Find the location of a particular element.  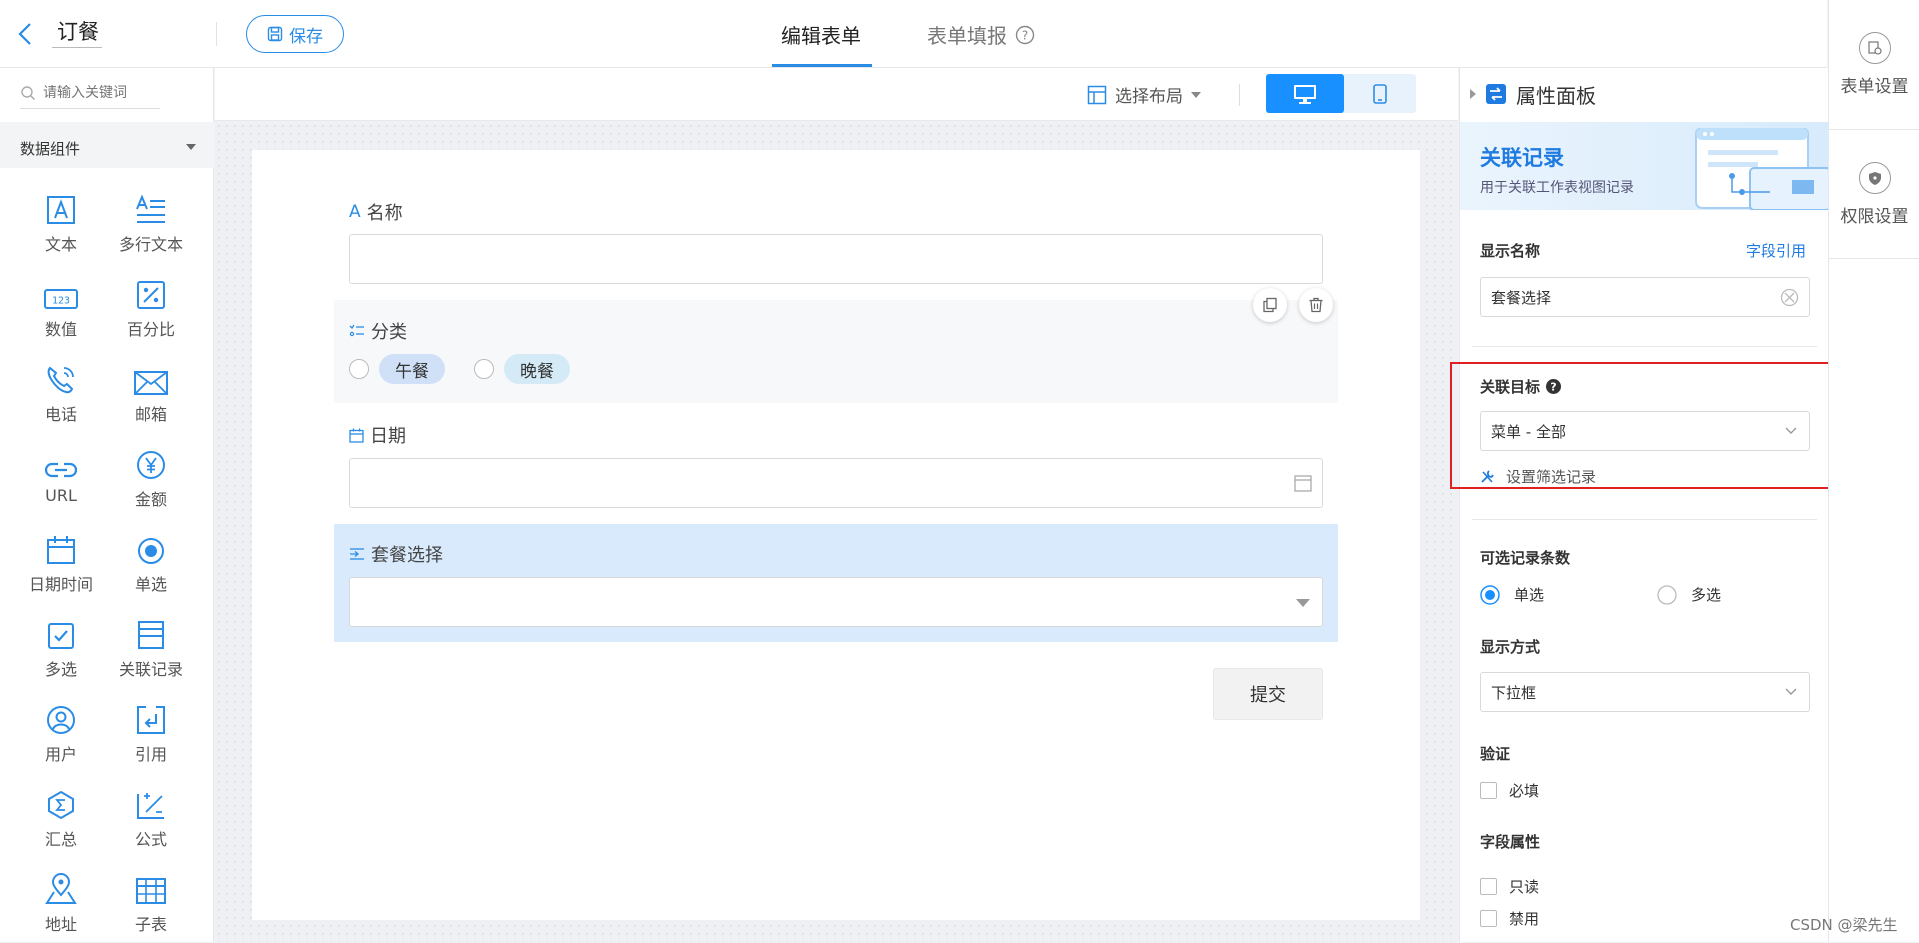

component-related-record: 关联记录 is located at coordinates (151, 647).